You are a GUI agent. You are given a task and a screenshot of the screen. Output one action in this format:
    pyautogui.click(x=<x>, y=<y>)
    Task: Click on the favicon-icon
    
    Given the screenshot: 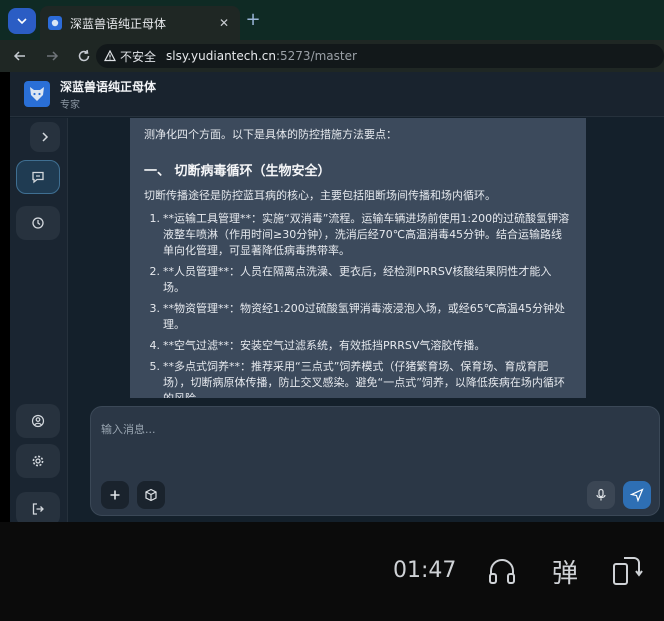 What is the action you would take?
    pyautogui.click(x=55, y=23)
    